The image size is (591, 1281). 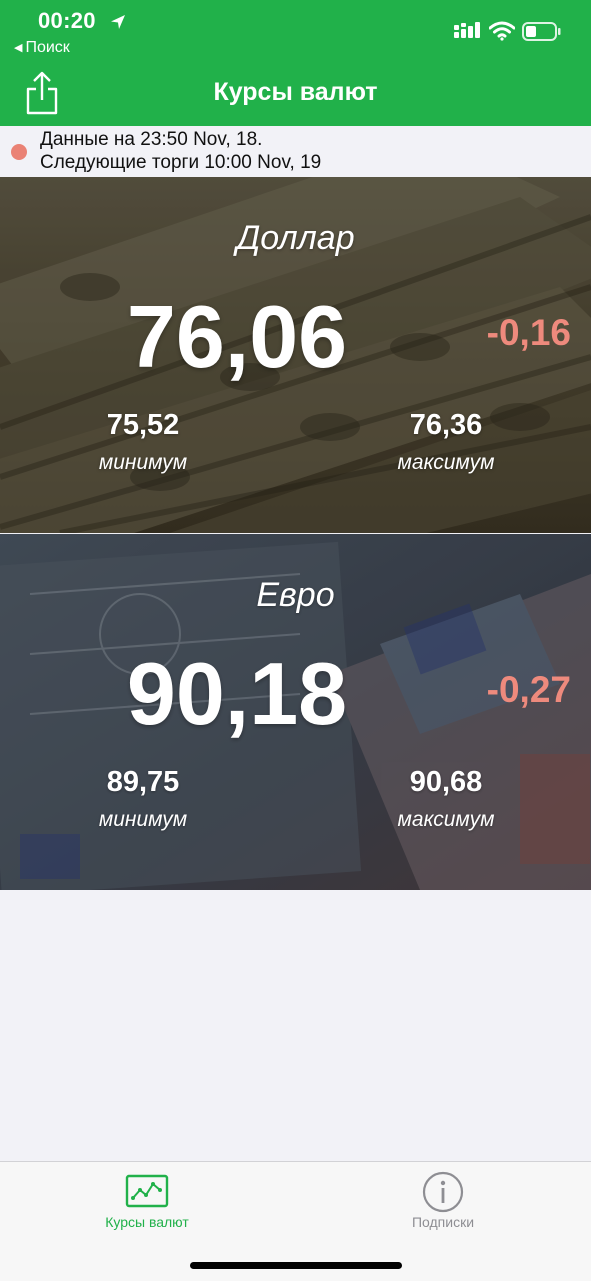 What do you see at coordinates (18, 48) in the screenshot?
I see `back-arrow-icon: ◀` at bounding box center [18, 48].